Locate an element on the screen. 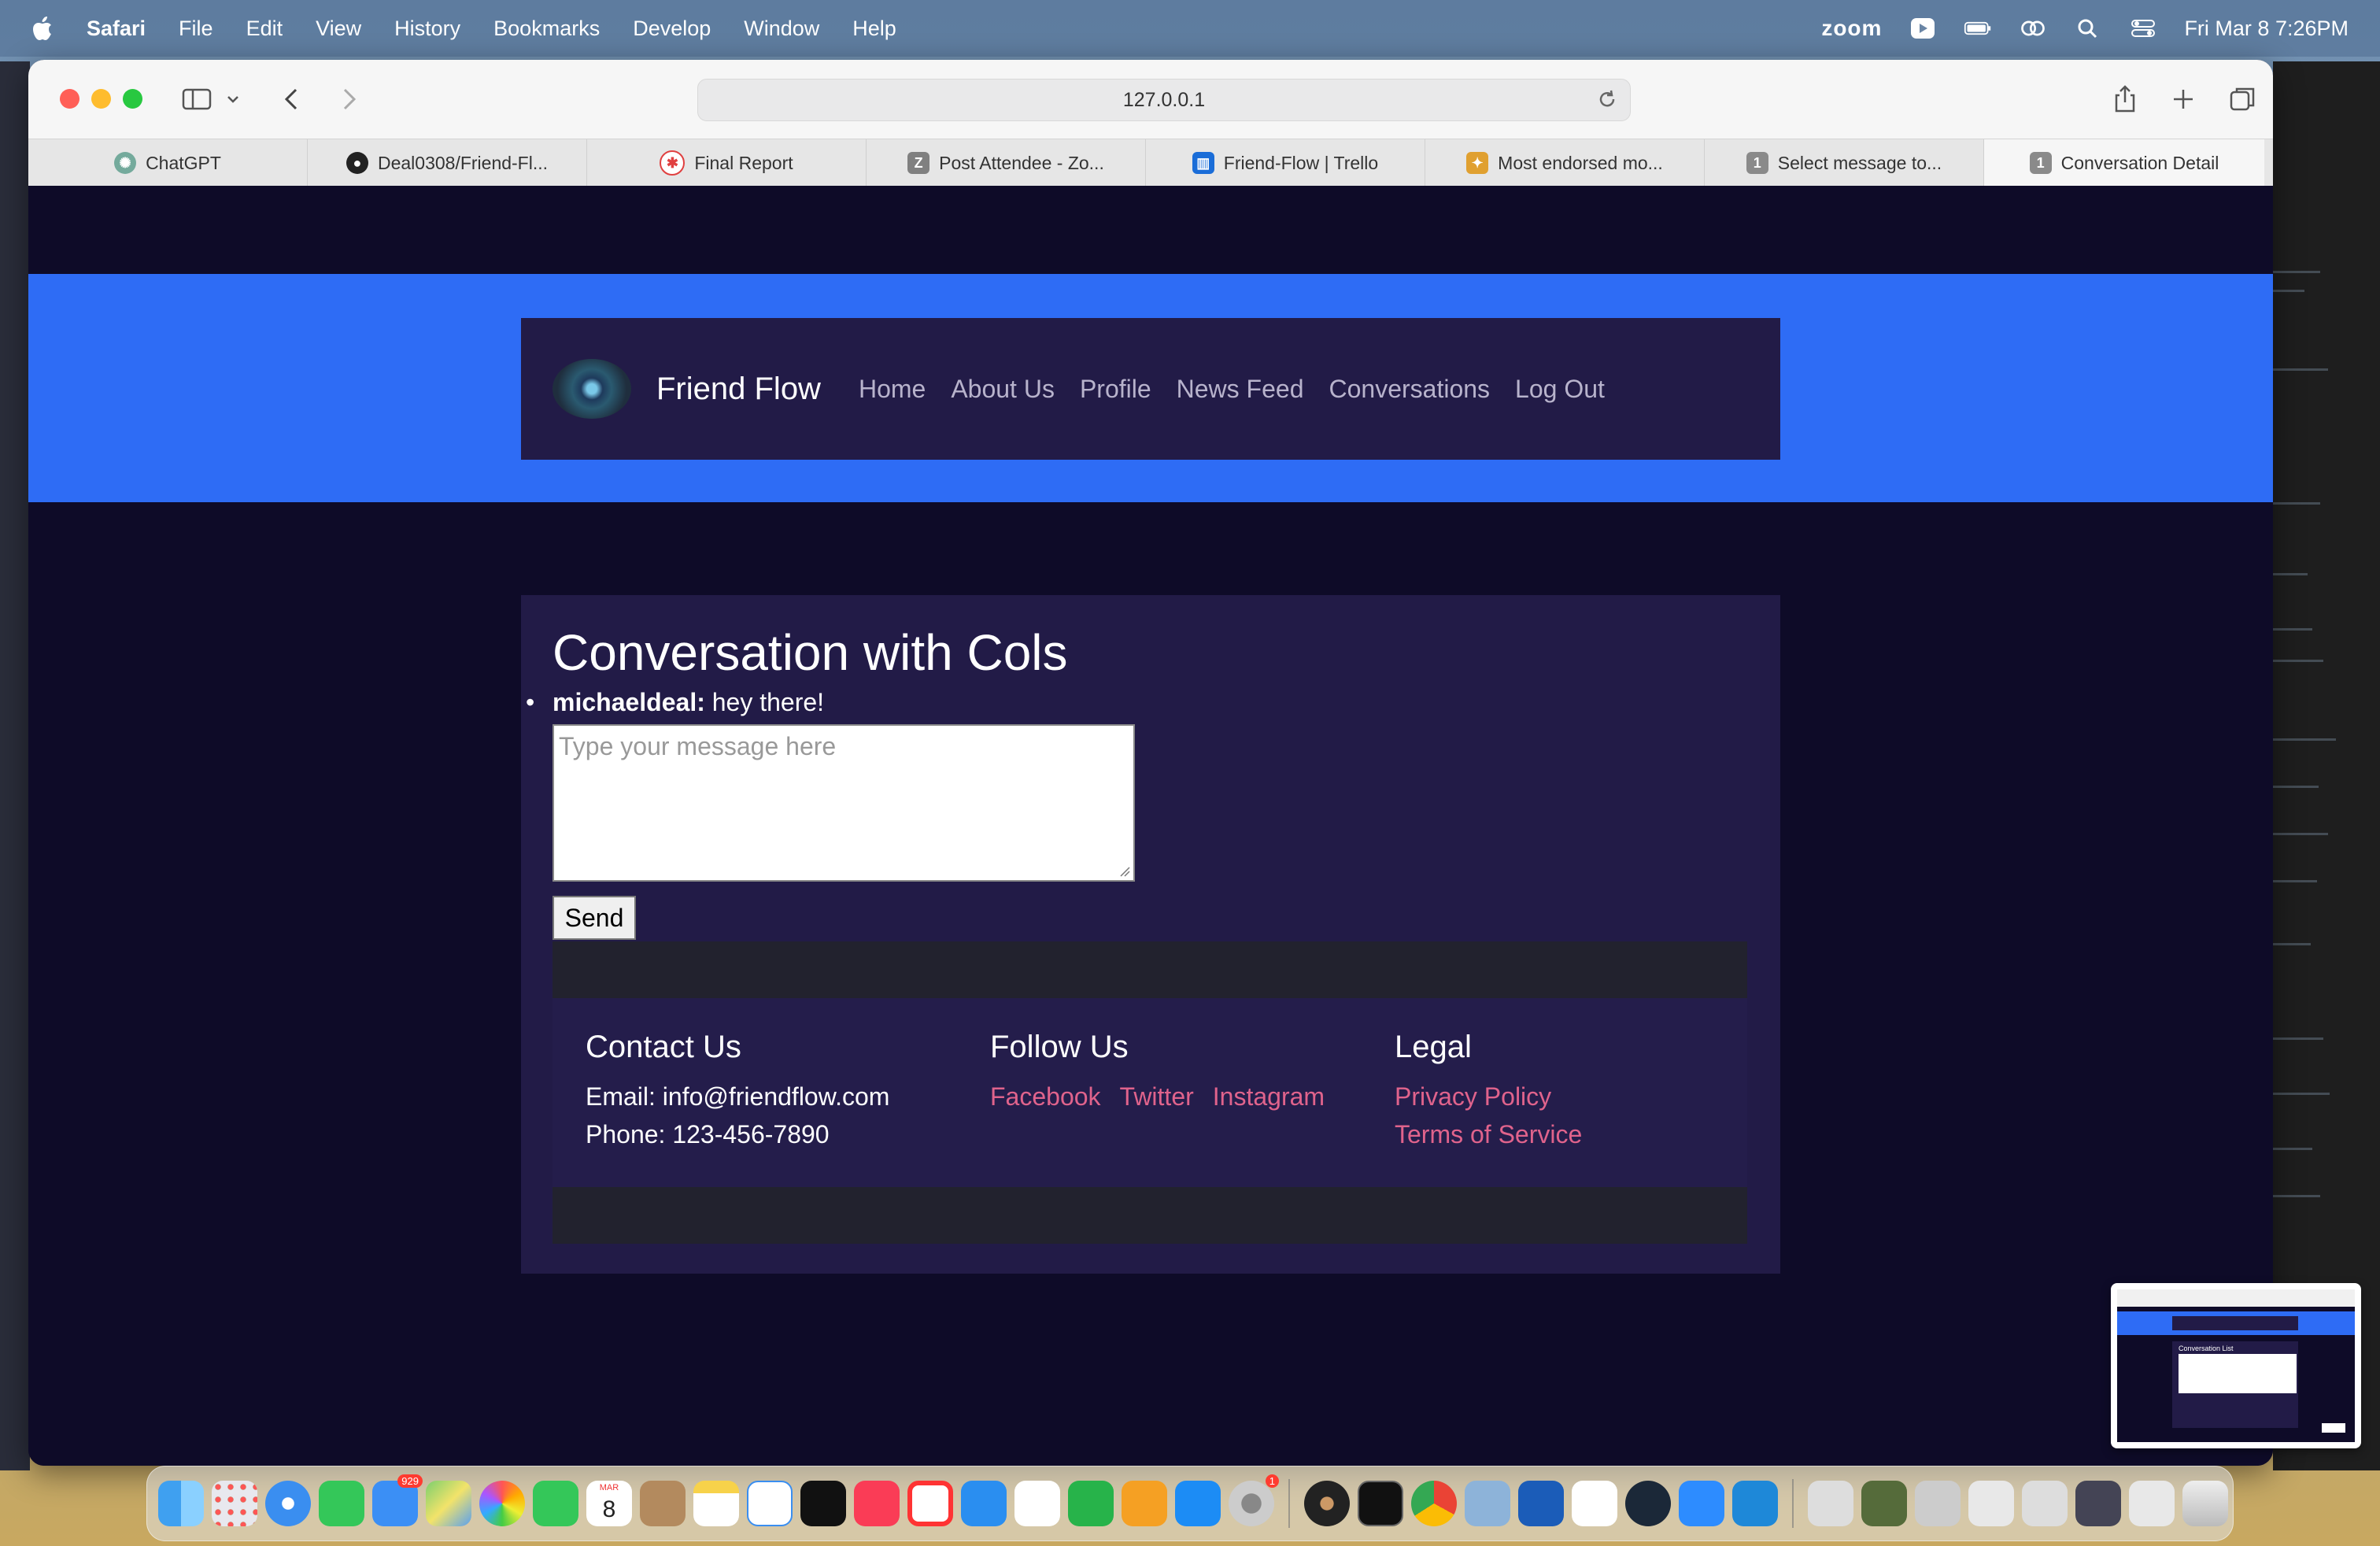  keynote-icon is located at coordinates (984, 1503).